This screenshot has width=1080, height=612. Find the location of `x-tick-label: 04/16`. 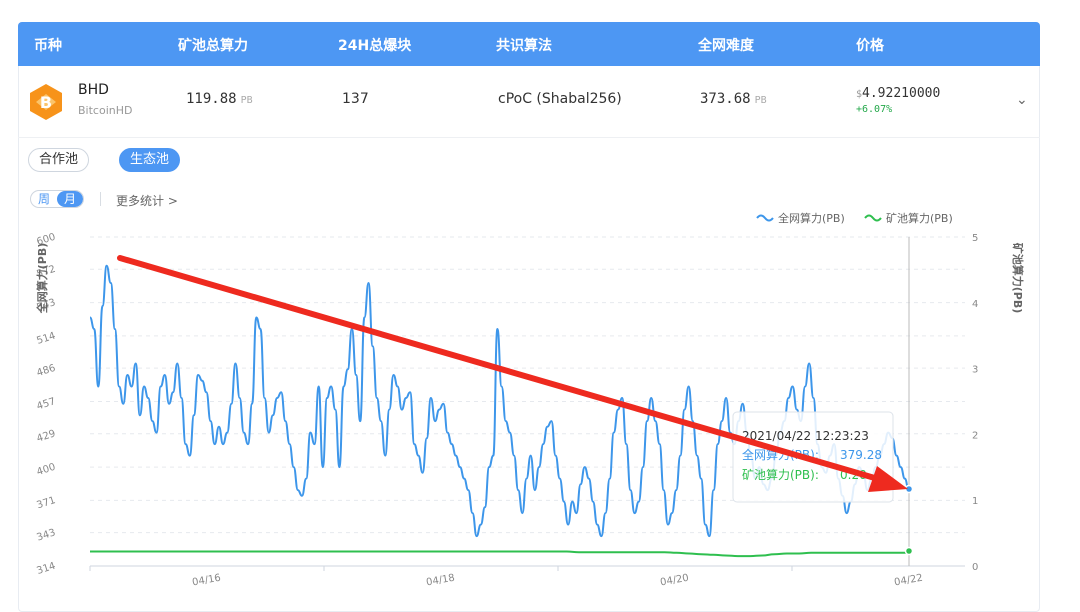

x-tick-label: 04/16 is located at coordinates (206, 581).